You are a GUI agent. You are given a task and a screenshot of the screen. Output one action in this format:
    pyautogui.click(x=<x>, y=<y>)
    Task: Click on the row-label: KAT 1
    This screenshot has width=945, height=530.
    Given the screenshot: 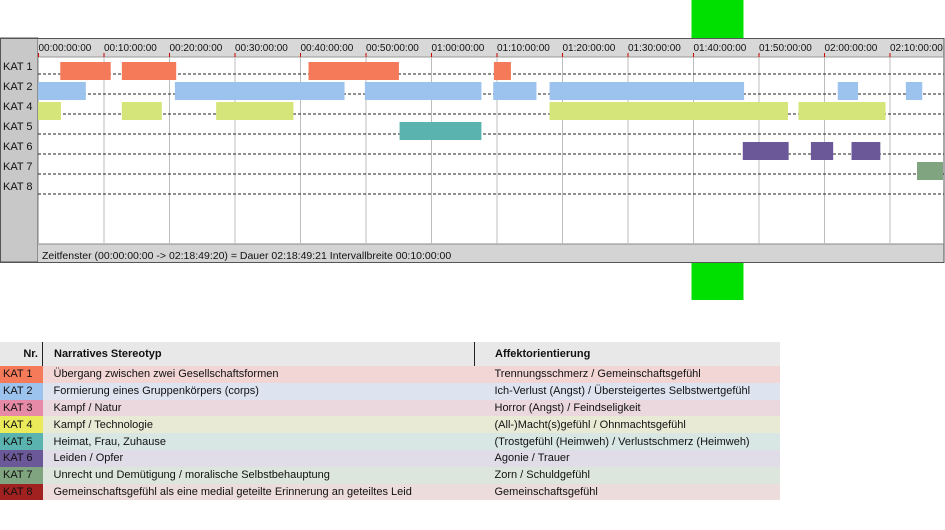 What is the action you would take?
    pyautogui.click(x=18, y=67)
    